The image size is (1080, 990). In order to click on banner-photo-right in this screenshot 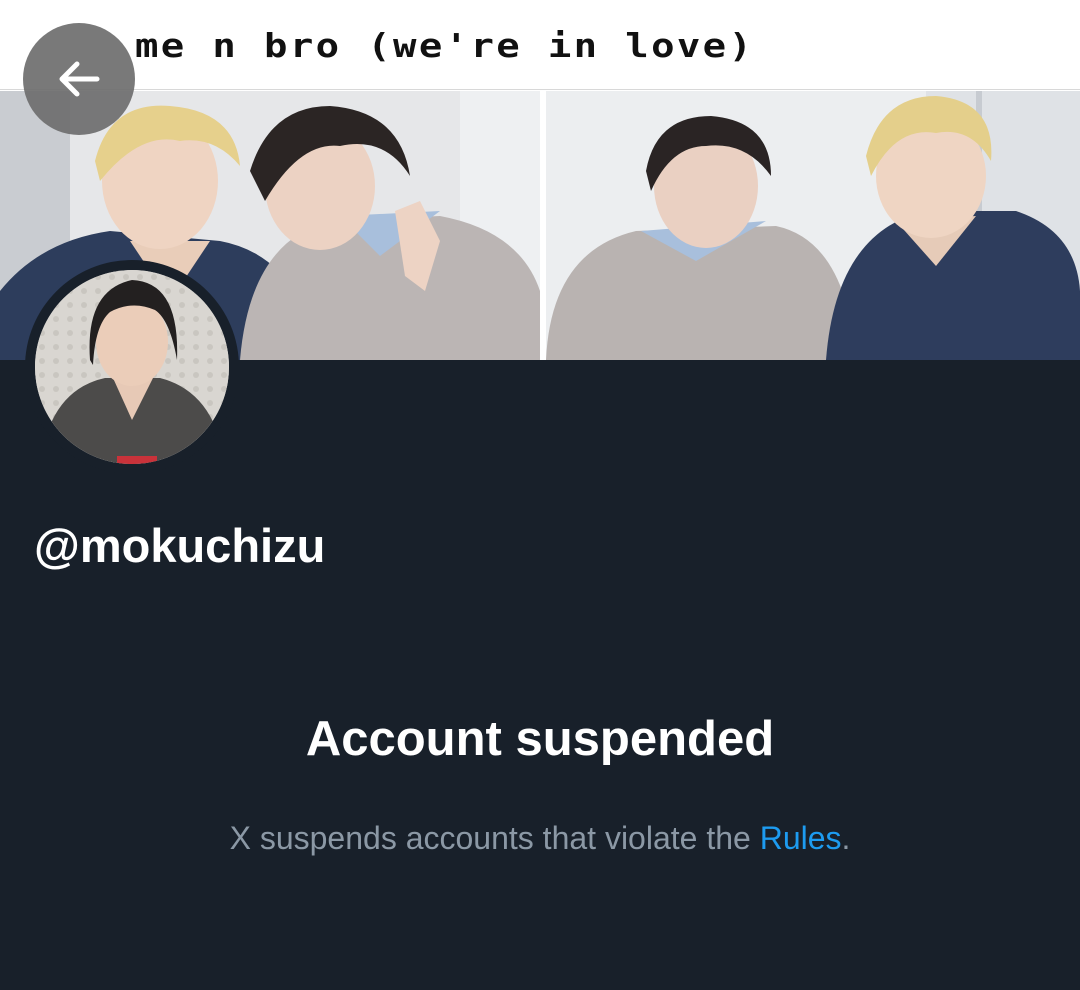, I will do `click(813, 225)`.